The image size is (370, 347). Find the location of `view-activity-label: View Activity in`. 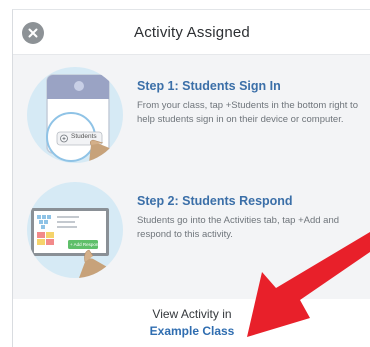

view-activity-label: View Activity in is located at coordinates (192, 314).